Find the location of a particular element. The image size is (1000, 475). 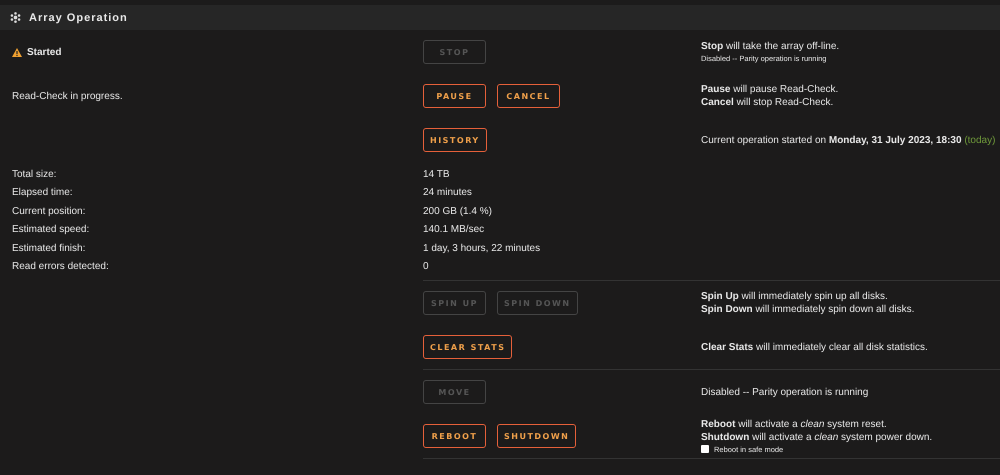

description-text: Disabled -- Parity operation is running is located at coordinates (785, 392).